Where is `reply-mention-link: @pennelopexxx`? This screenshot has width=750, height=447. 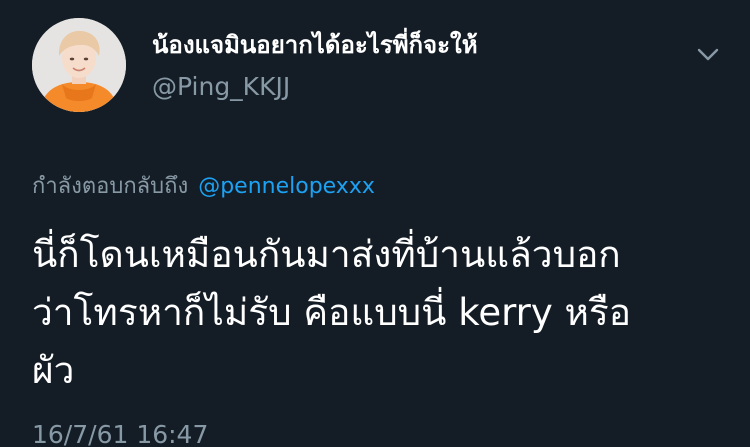 reply-mention-link: @pennelopexxx is located at coordinates (286, 186).